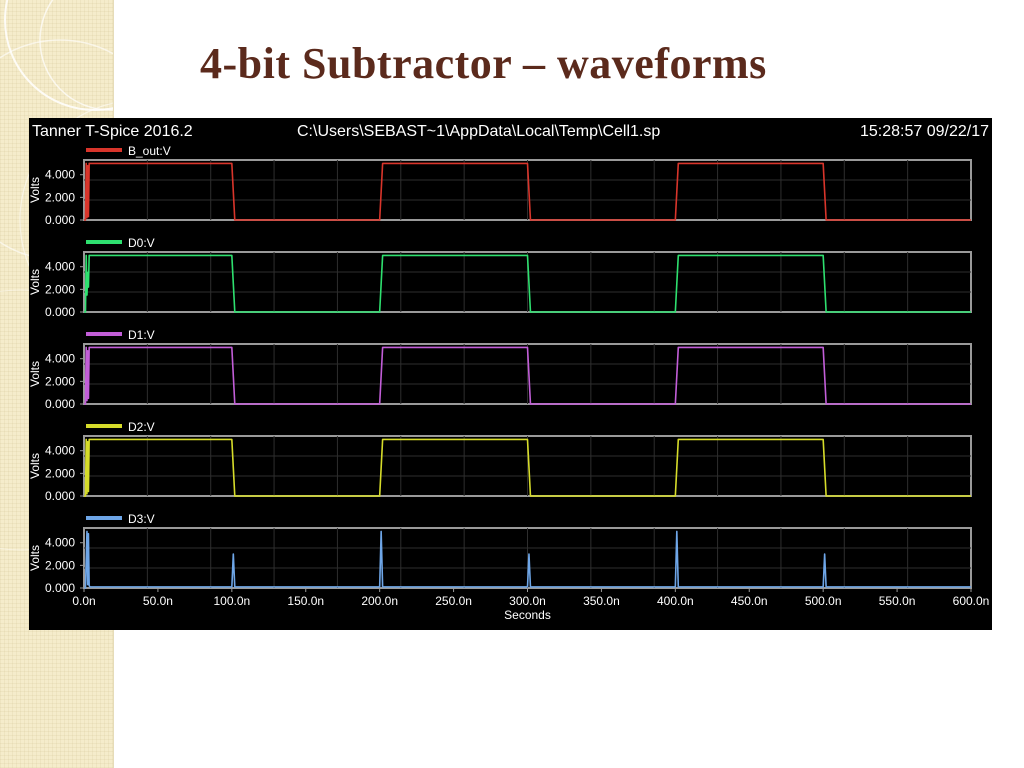 This screenshot has height=768, width=1024. I want to click on x-tick-label: 500.0n, so click(823, 601).